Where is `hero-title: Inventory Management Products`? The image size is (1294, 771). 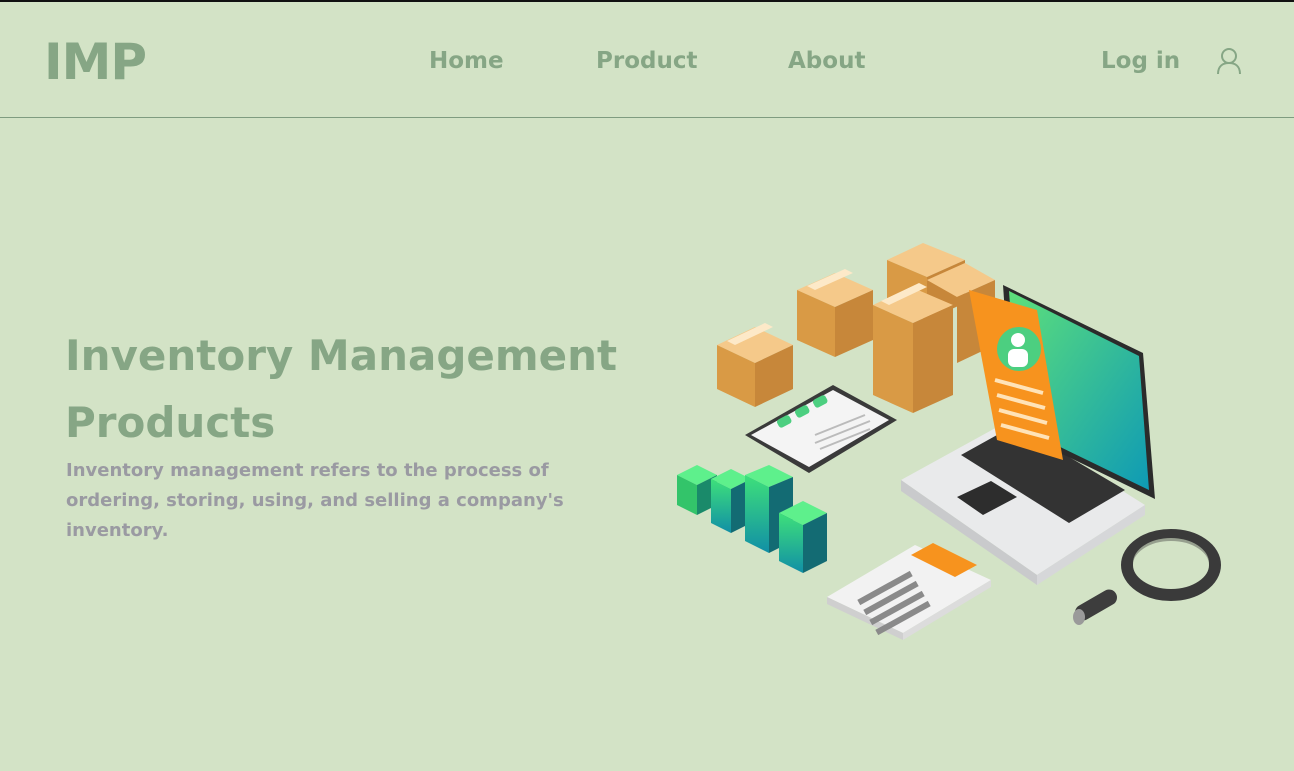 hero-title: Inventory Management Products is located at coordinates (341, 389).